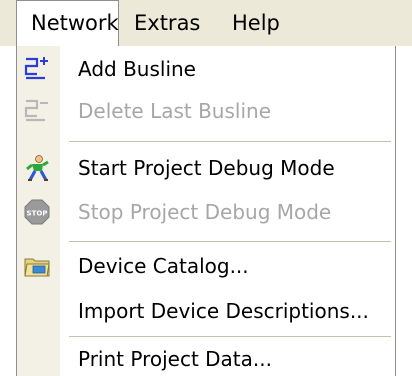 This screenshot has width=412, height=376. I want to click on folder-catalog-icon, so click(37, 266).